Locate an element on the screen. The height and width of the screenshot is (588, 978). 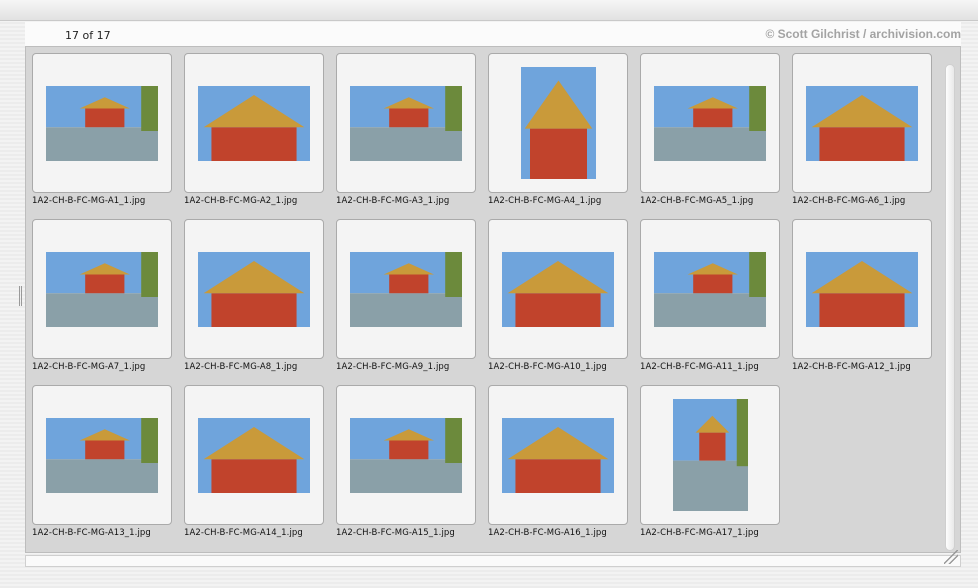
thumbnail-filename: 1A2-CH-B-FC-MG-A9_1.jpg is located at coordinates (393, 367).